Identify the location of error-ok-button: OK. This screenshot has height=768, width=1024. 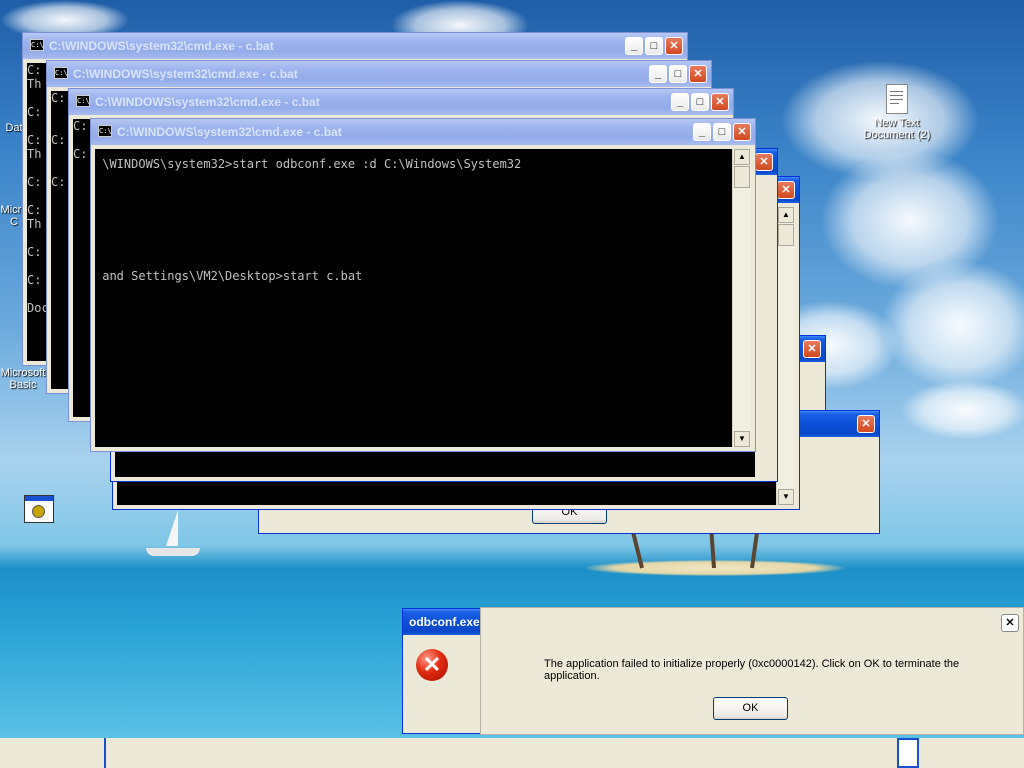
(750, 708).